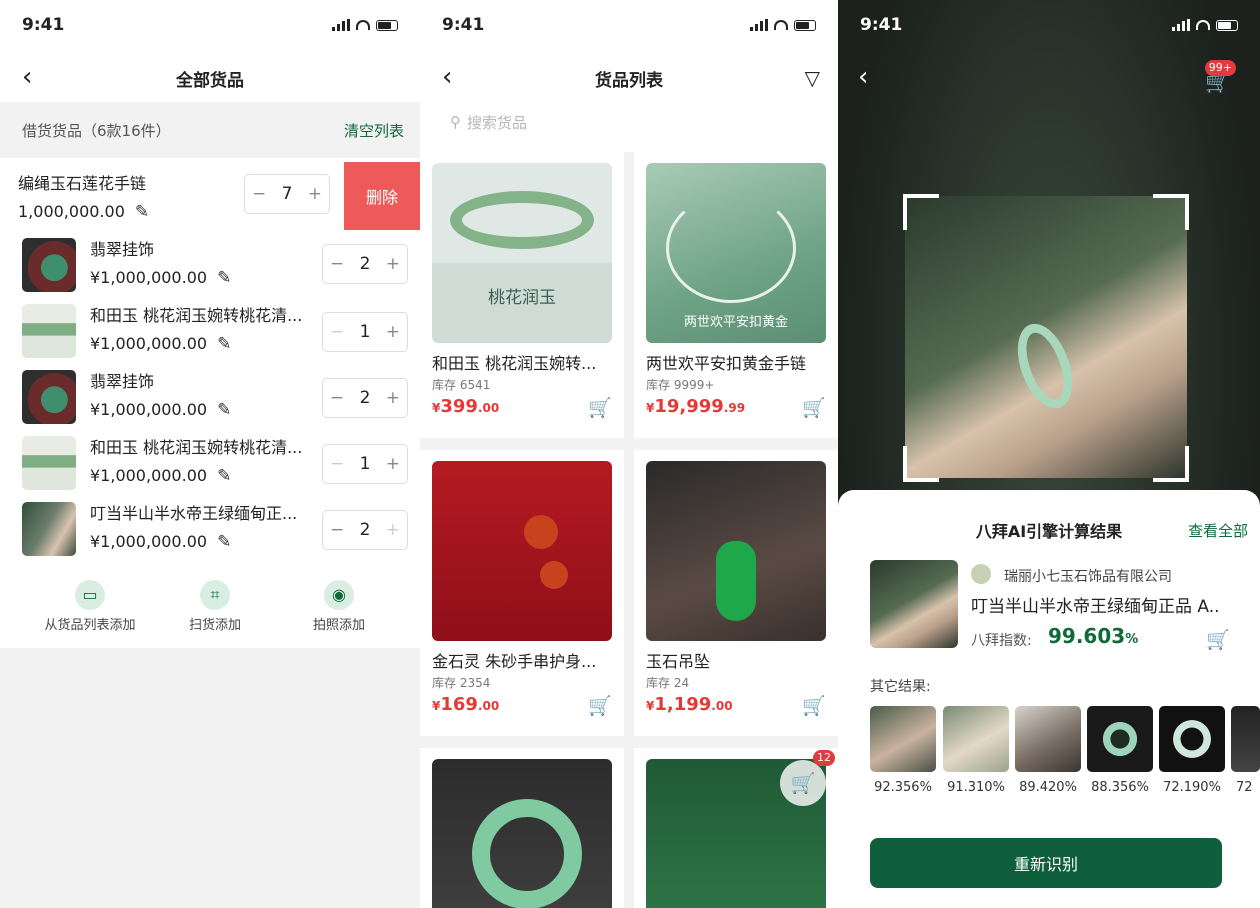 Image resolution: width=1260 pixels, height=908 pixels. Describe the element at coordinates (981, 574) in the screenshot. I see `shop-avatar` at that location.